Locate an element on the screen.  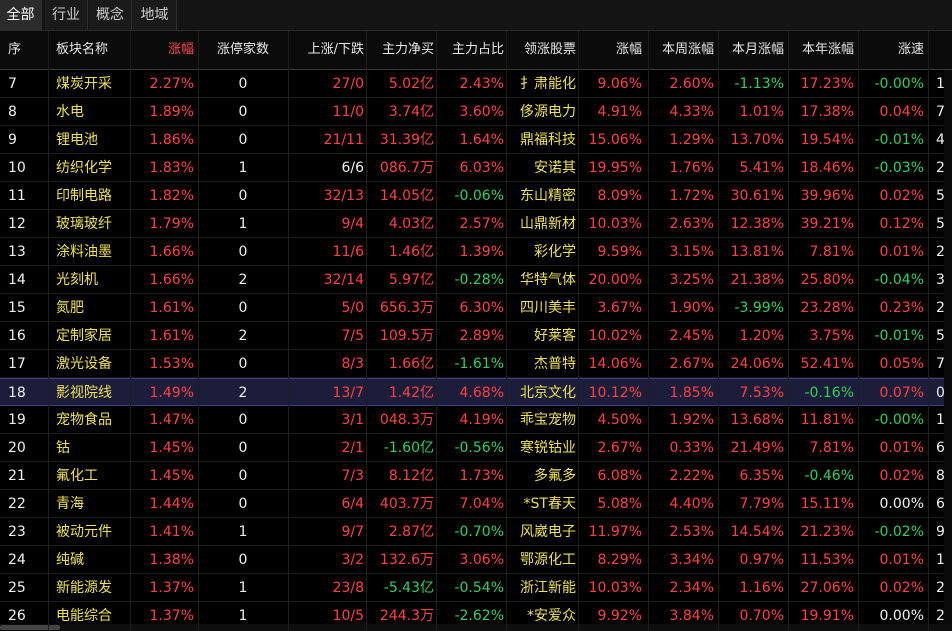
cell-sector-name: 光刻机 is located at coordinates (94, 279).